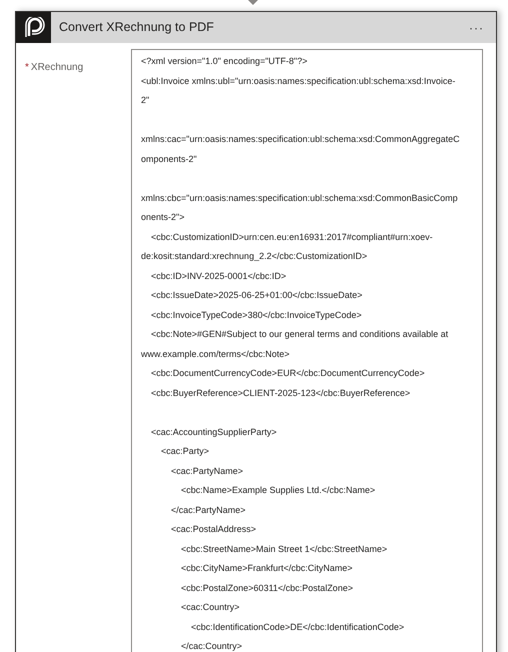 The image size is (508, 652). Describe the element at coordinates (215, 353) in the screenshot. I see `code-line: www.example.com/terms</cbc:Note>` at that location.